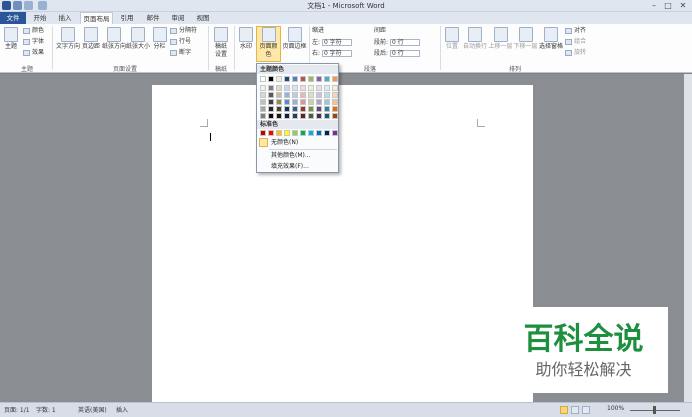 This screenshot has width=692, height=417. Describe the element at coordinates (65, 18) in the screenshot. I see `tab-insert: 插入` at that location.